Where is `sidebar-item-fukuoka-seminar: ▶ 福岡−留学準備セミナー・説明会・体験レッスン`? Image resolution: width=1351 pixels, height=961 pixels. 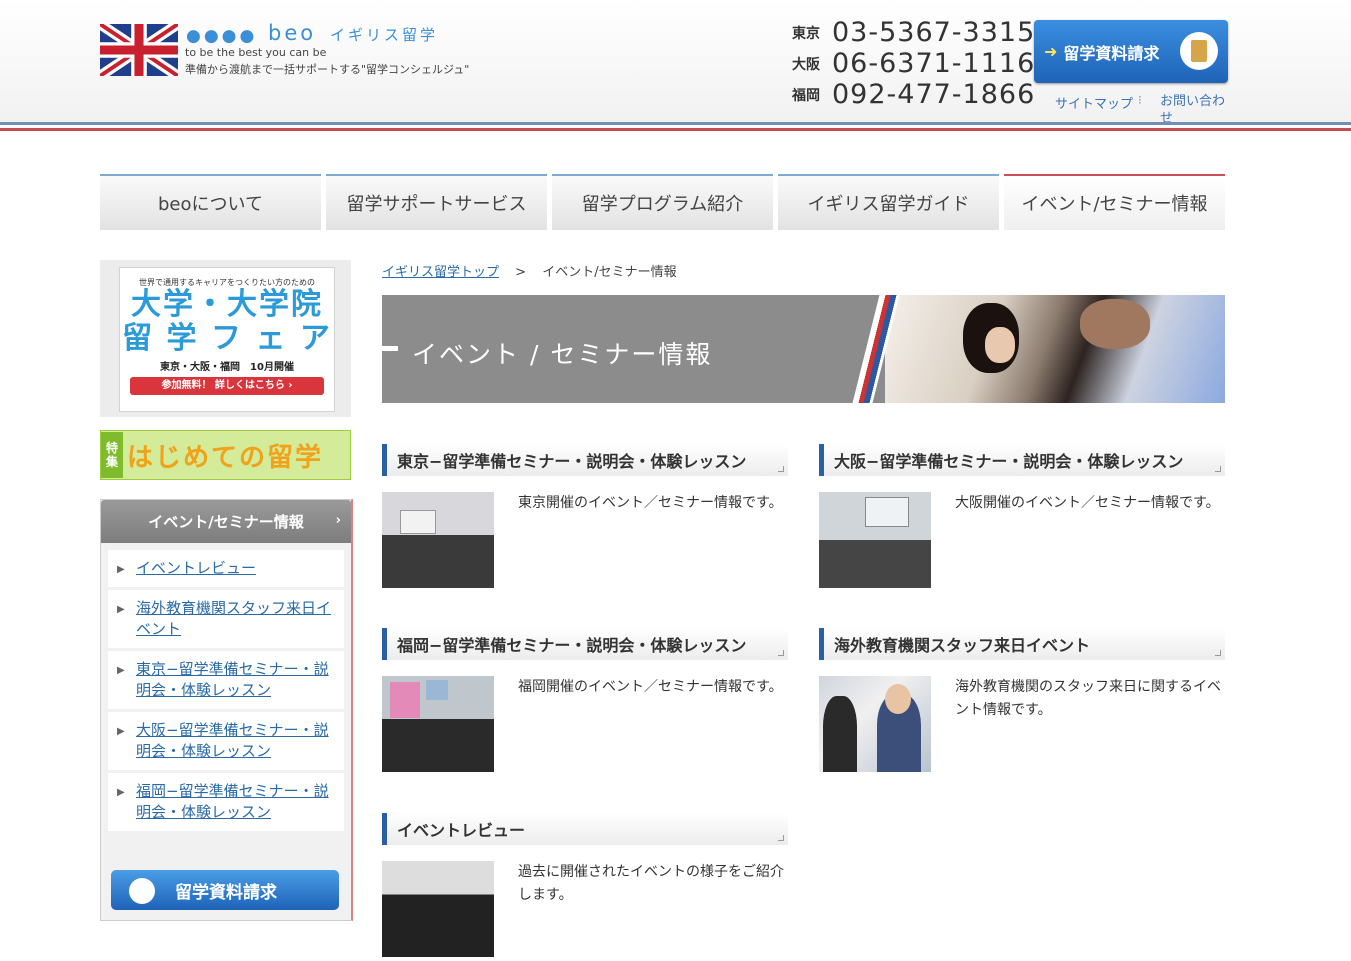 sidebar-item-fukuoka-seminar: ▶ 福岡−留学準備セミナー・説明会・体験レッスン is located at coordinates (226, 802).